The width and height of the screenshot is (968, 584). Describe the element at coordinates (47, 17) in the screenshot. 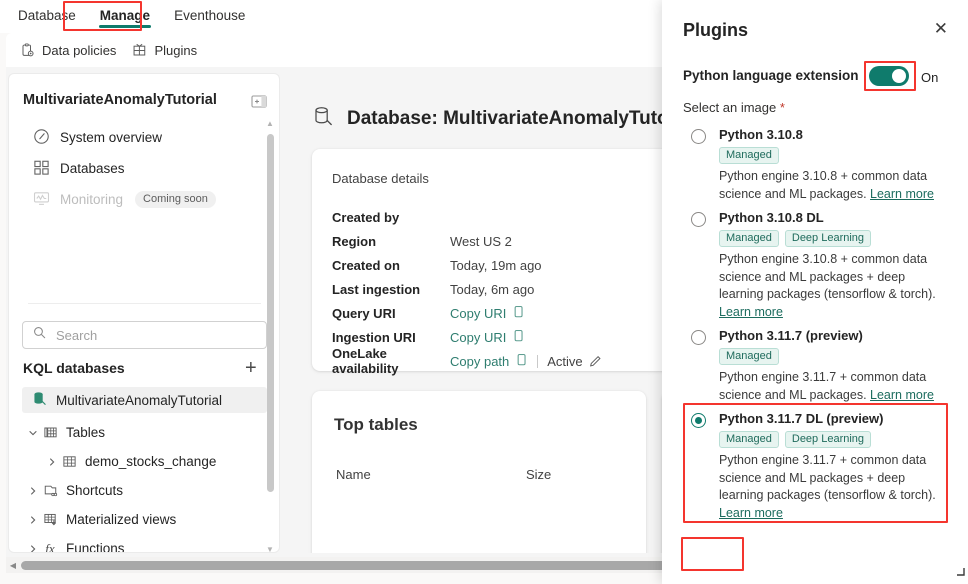

I see `tab-database: Database` at that location.